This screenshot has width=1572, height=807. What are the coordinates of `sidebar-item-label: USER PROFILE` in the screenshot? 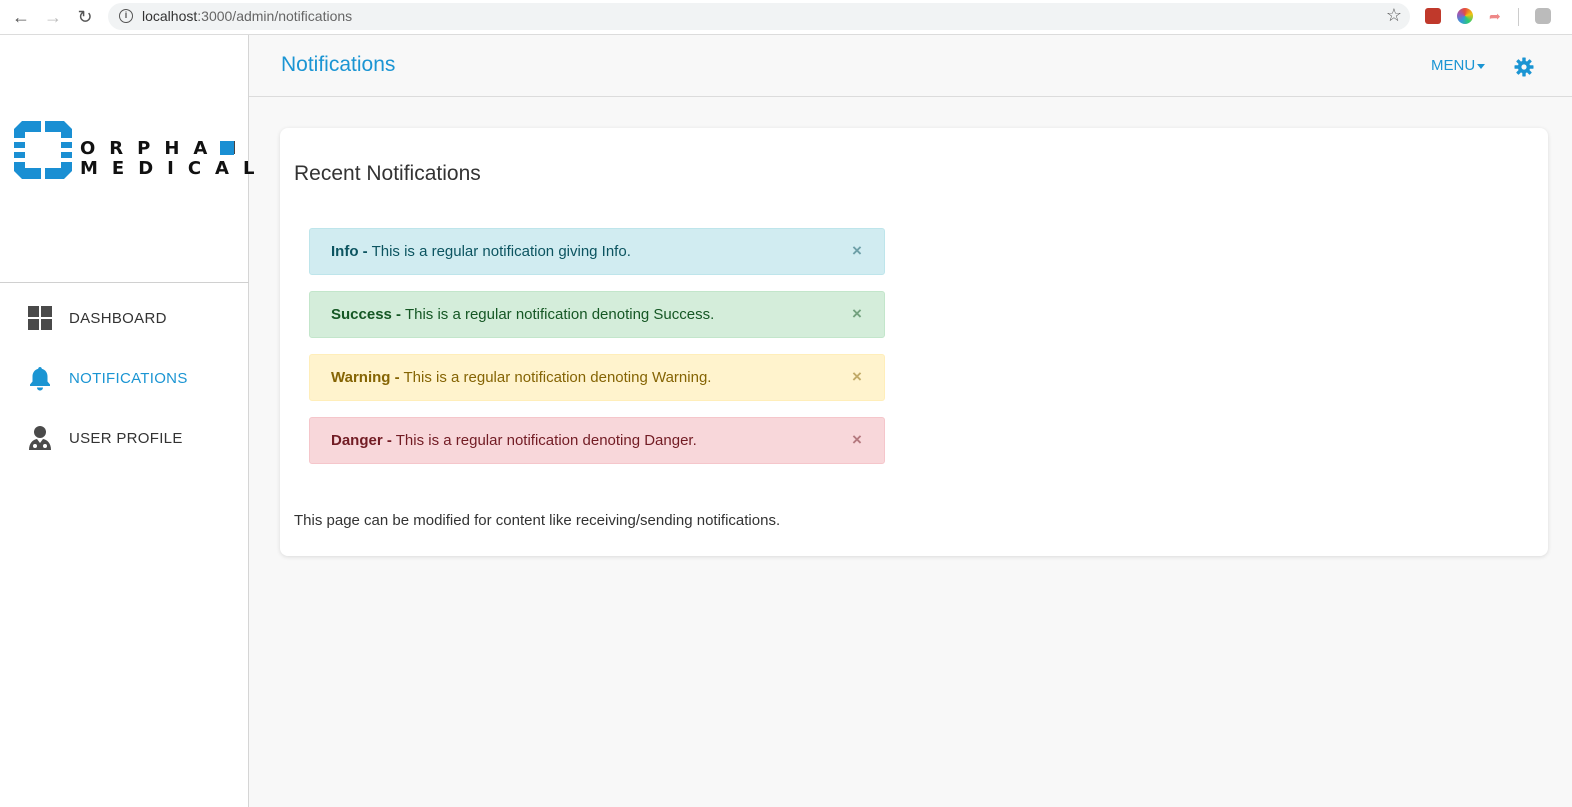 It's located at (126, 438).